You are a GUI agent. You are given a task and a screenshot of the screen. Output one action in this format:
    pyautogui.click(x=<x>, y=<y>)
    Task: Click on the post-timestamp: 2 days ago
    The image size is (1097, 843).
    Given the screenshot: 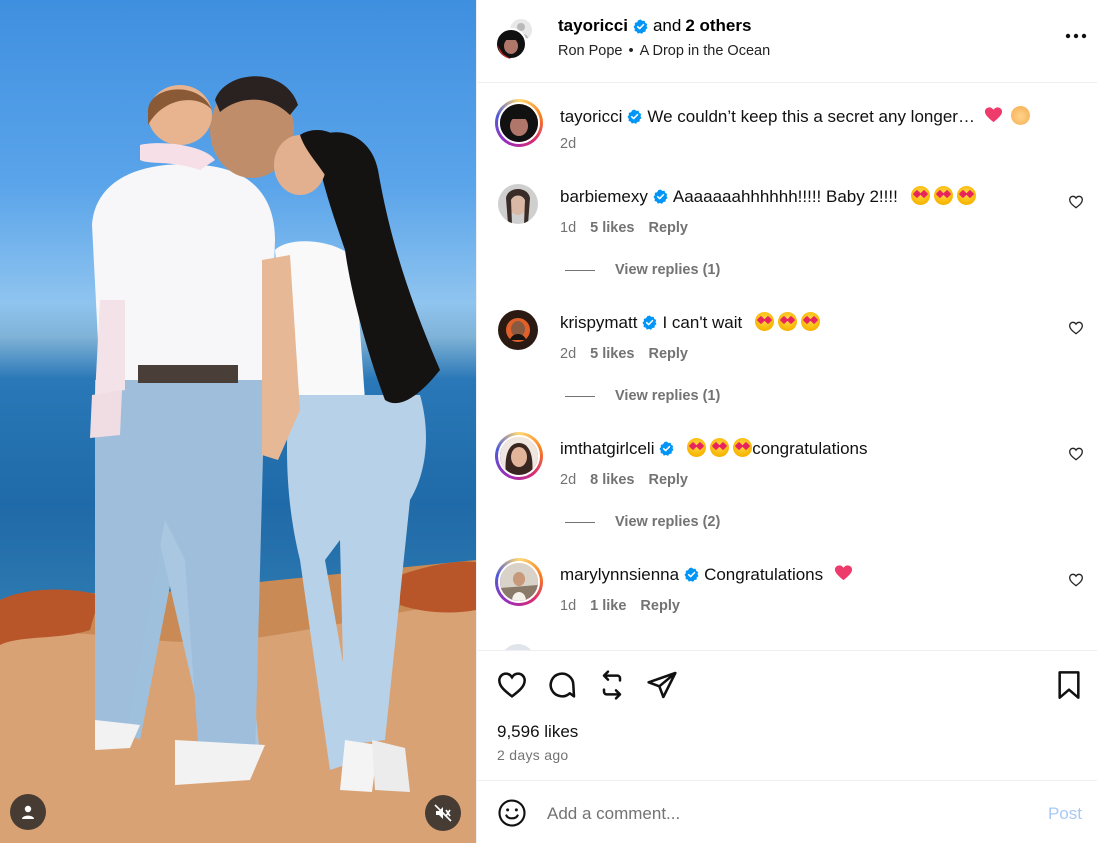 What is the action you would take?
    pyautogui.click(x=533, y=755)
    